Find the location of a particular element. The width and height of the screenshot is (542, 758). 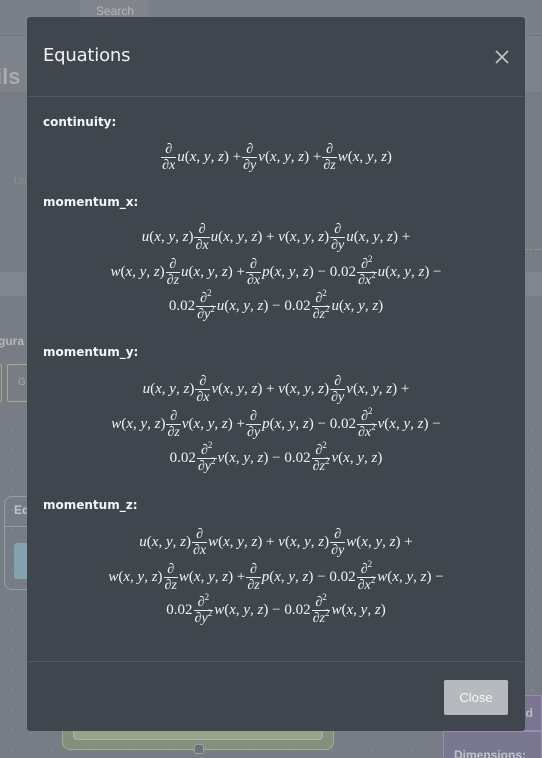

equation-label-continuity: continuity: is located at coordinates (80, 122).